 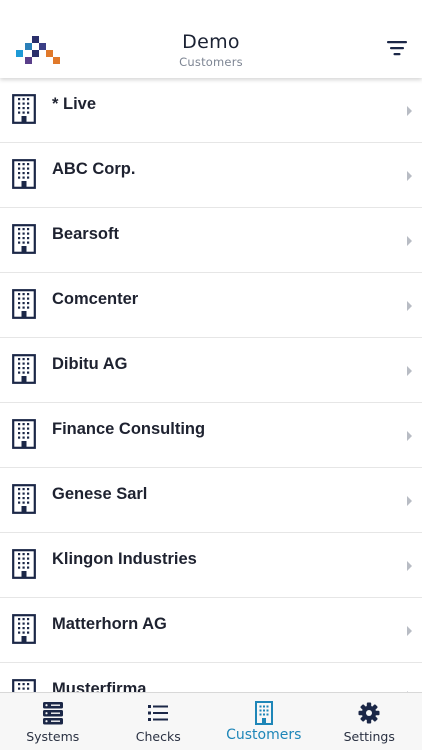 I want to click on customer-row: Bearsoft, so click(x=211, y=240).